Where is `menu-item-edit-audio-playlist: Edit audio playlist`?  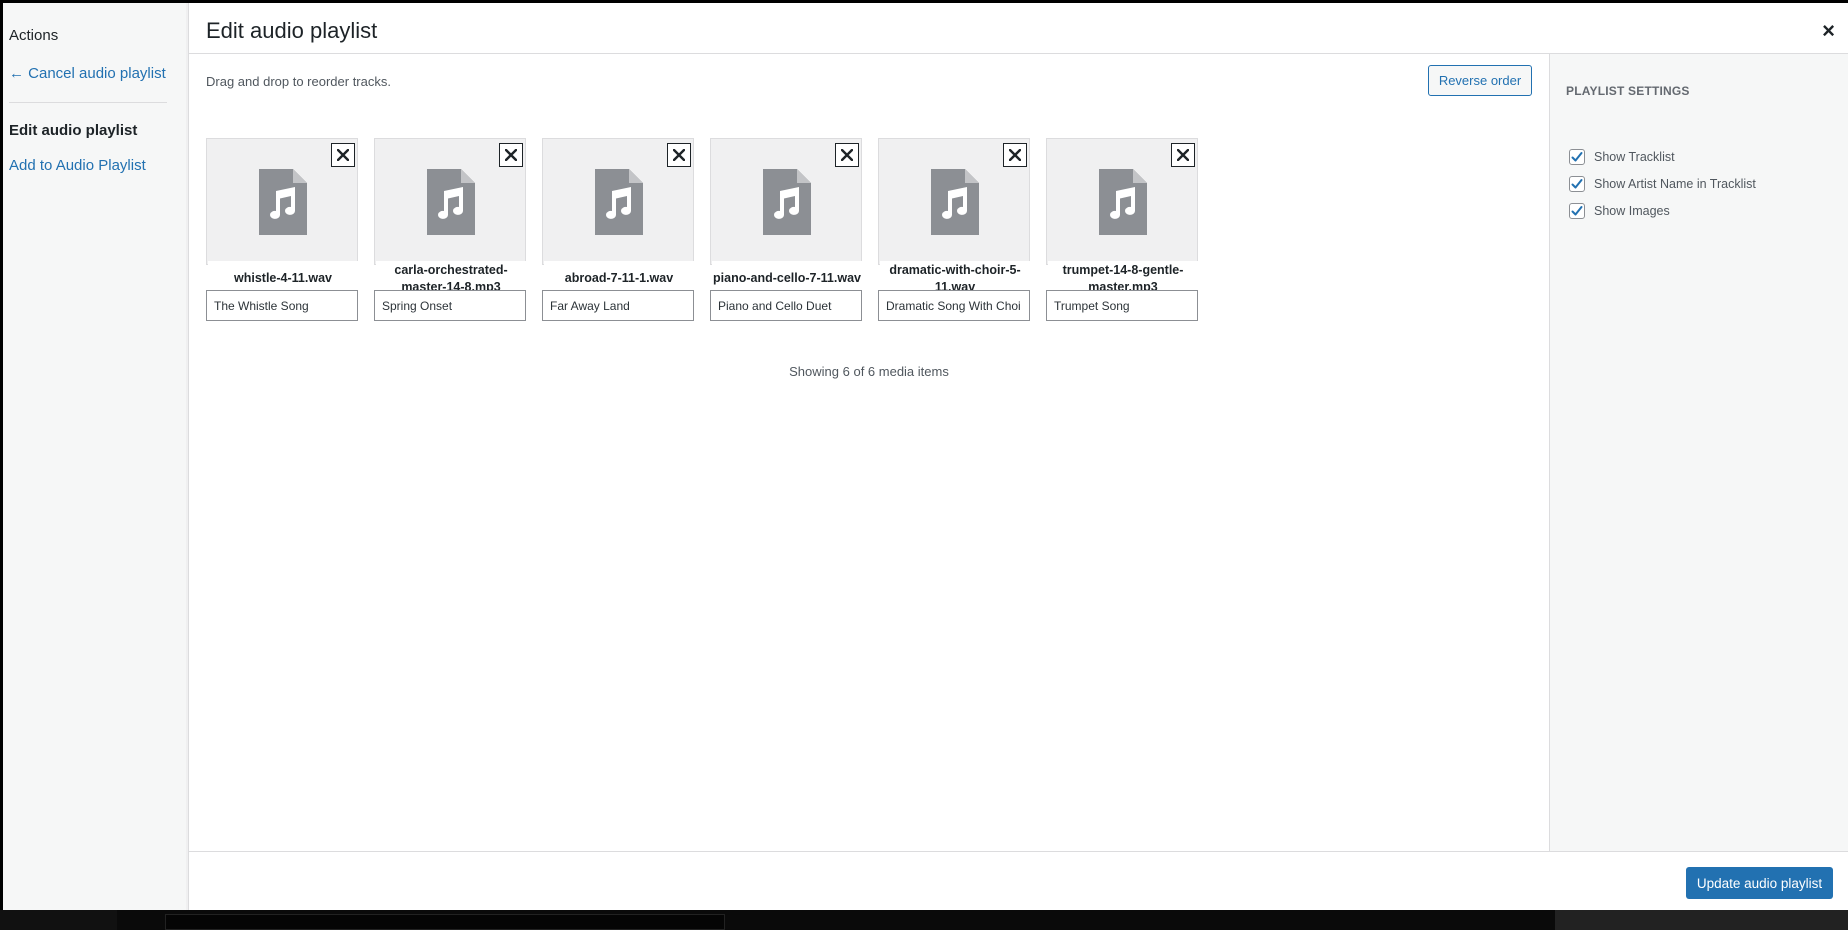
menu-item-edit-audio-playlist: Edit audio playlist is located at coordinates (73, 130).